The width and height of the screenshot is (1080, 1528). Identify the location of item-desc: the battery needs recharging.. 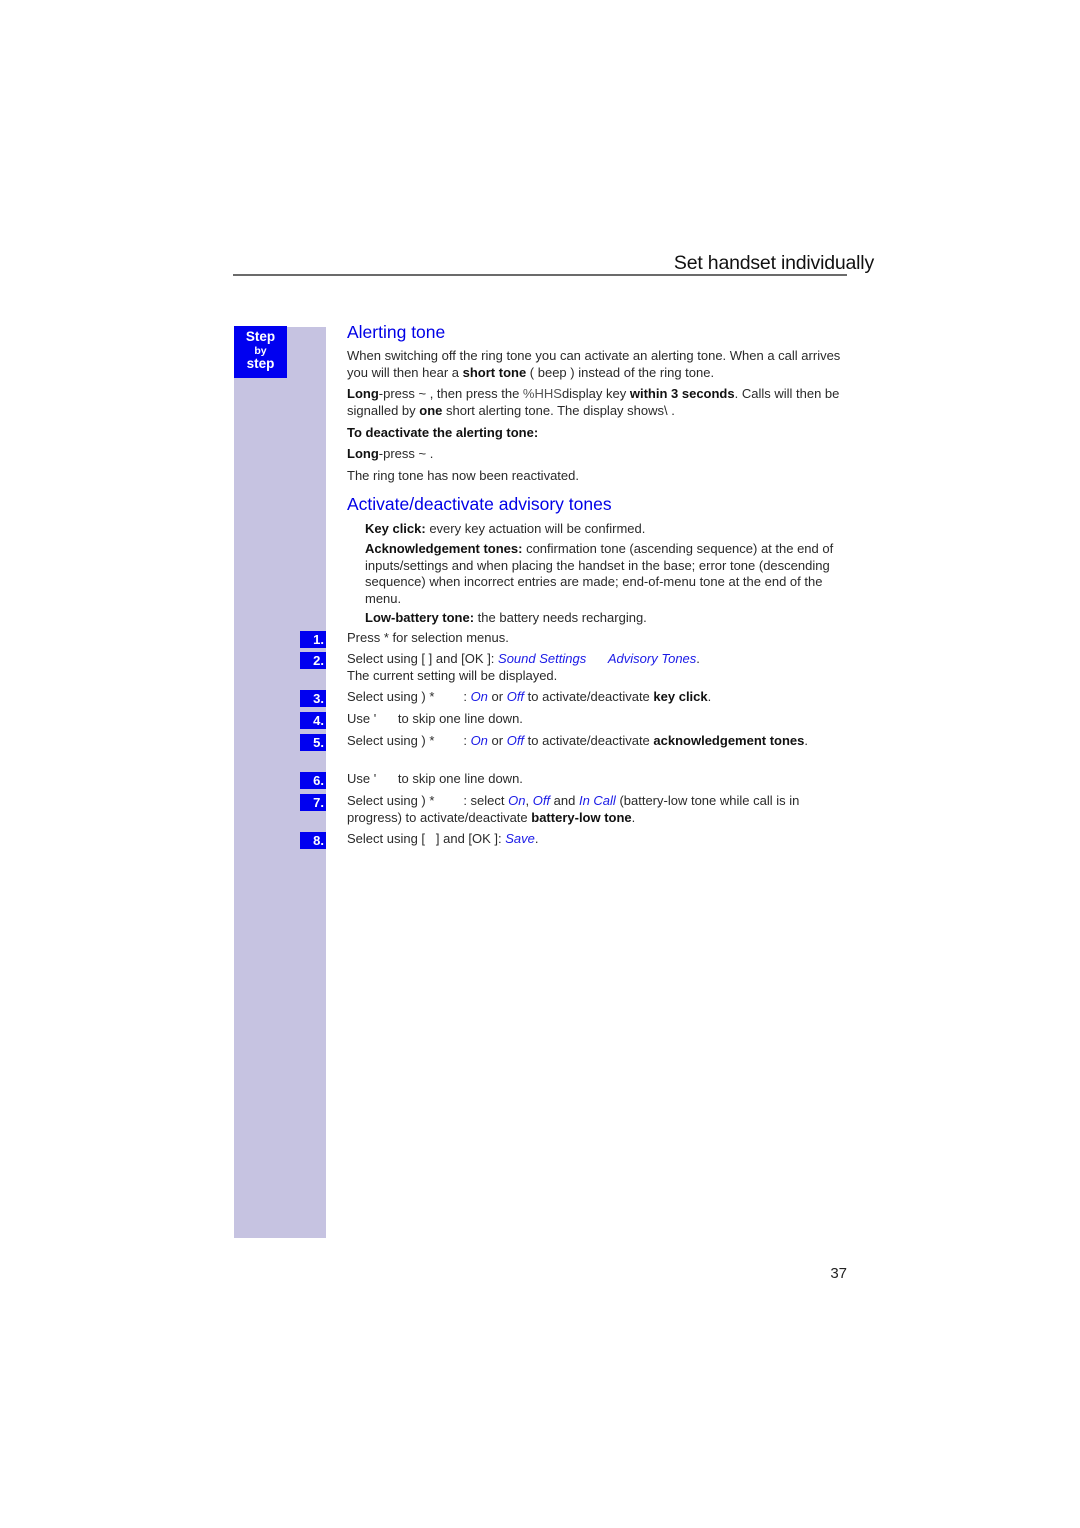
(560, 617).